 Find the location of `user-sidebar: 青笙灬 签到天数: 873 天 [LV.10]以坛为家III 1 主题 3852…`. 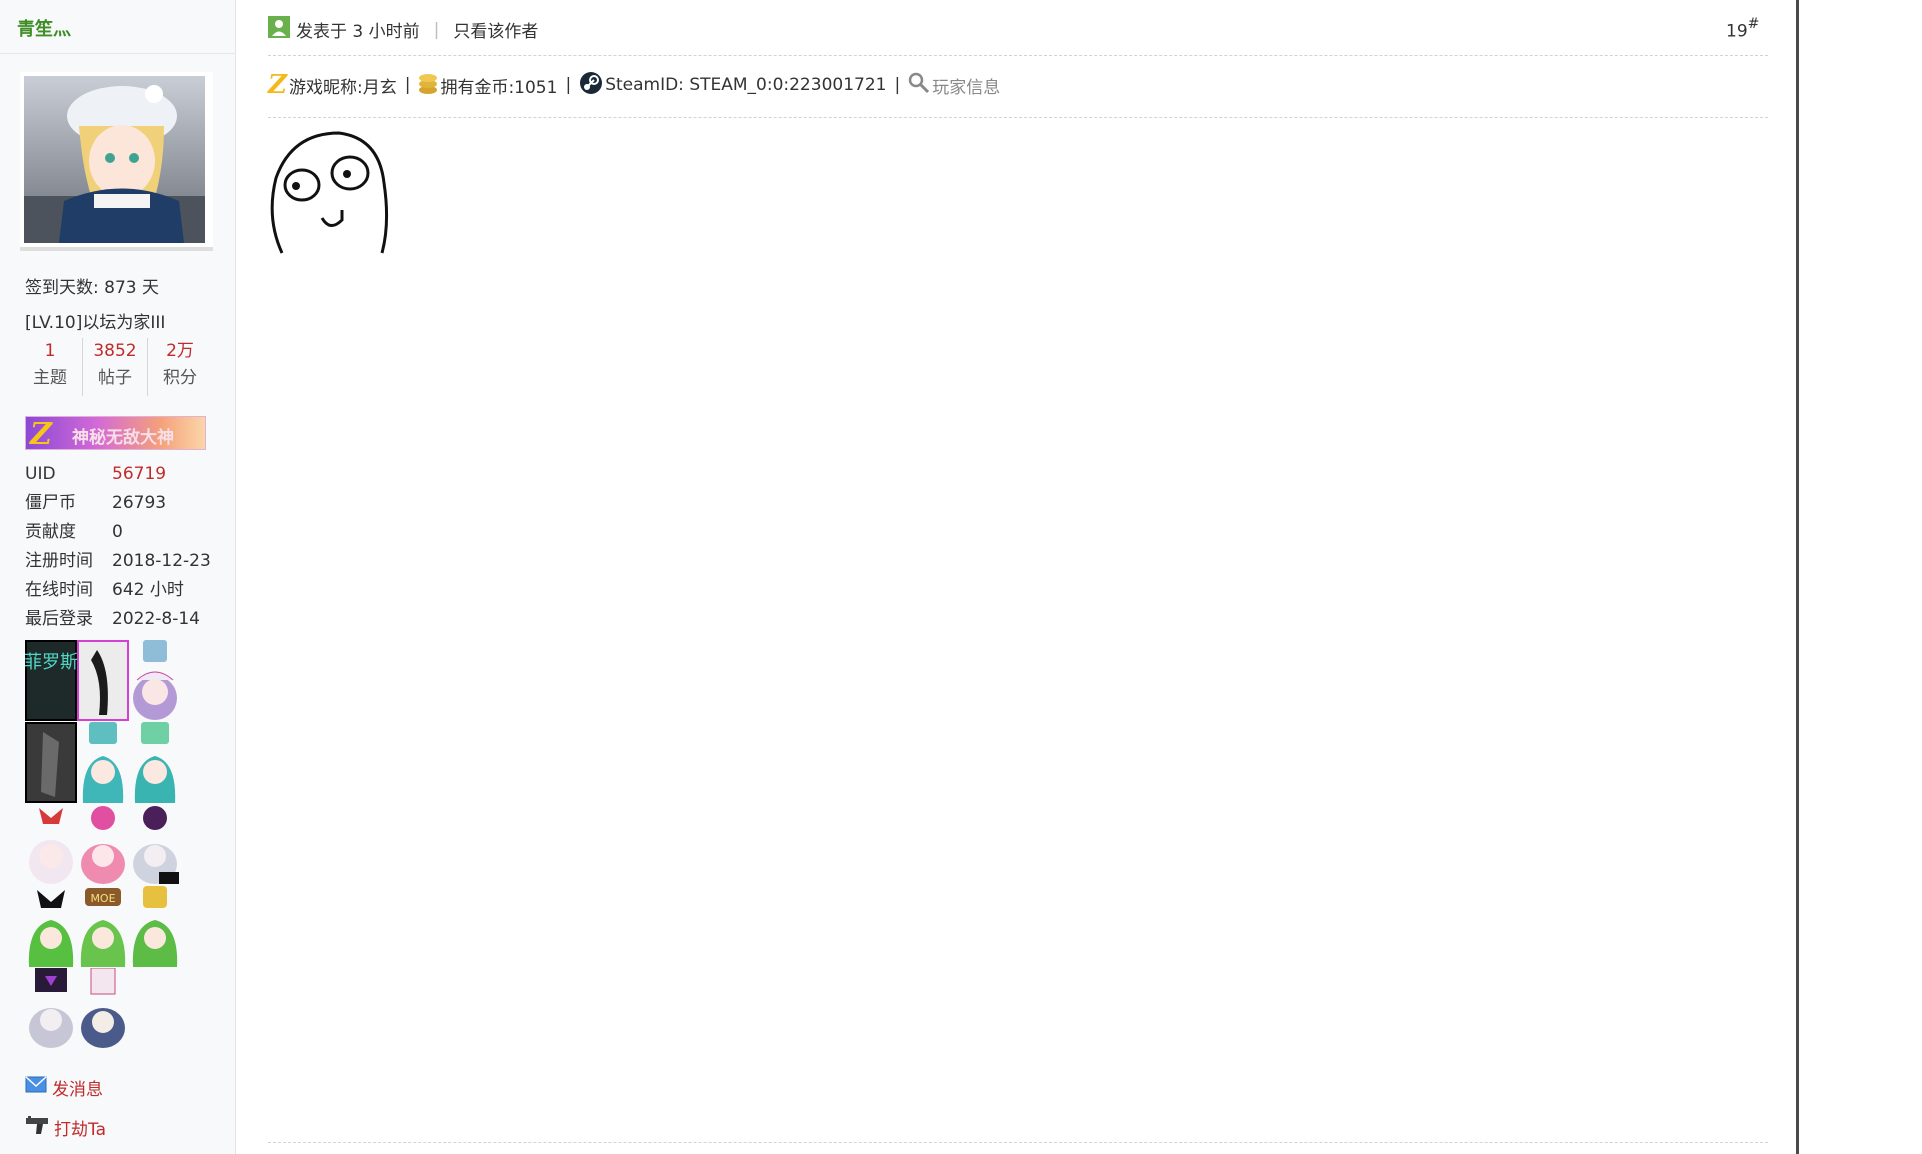

user-sidebar: 青笙灬 签到天数: 873 天 [LV.10]以坛为家III 1 主题 3852… is located at coordinates (118, 577).